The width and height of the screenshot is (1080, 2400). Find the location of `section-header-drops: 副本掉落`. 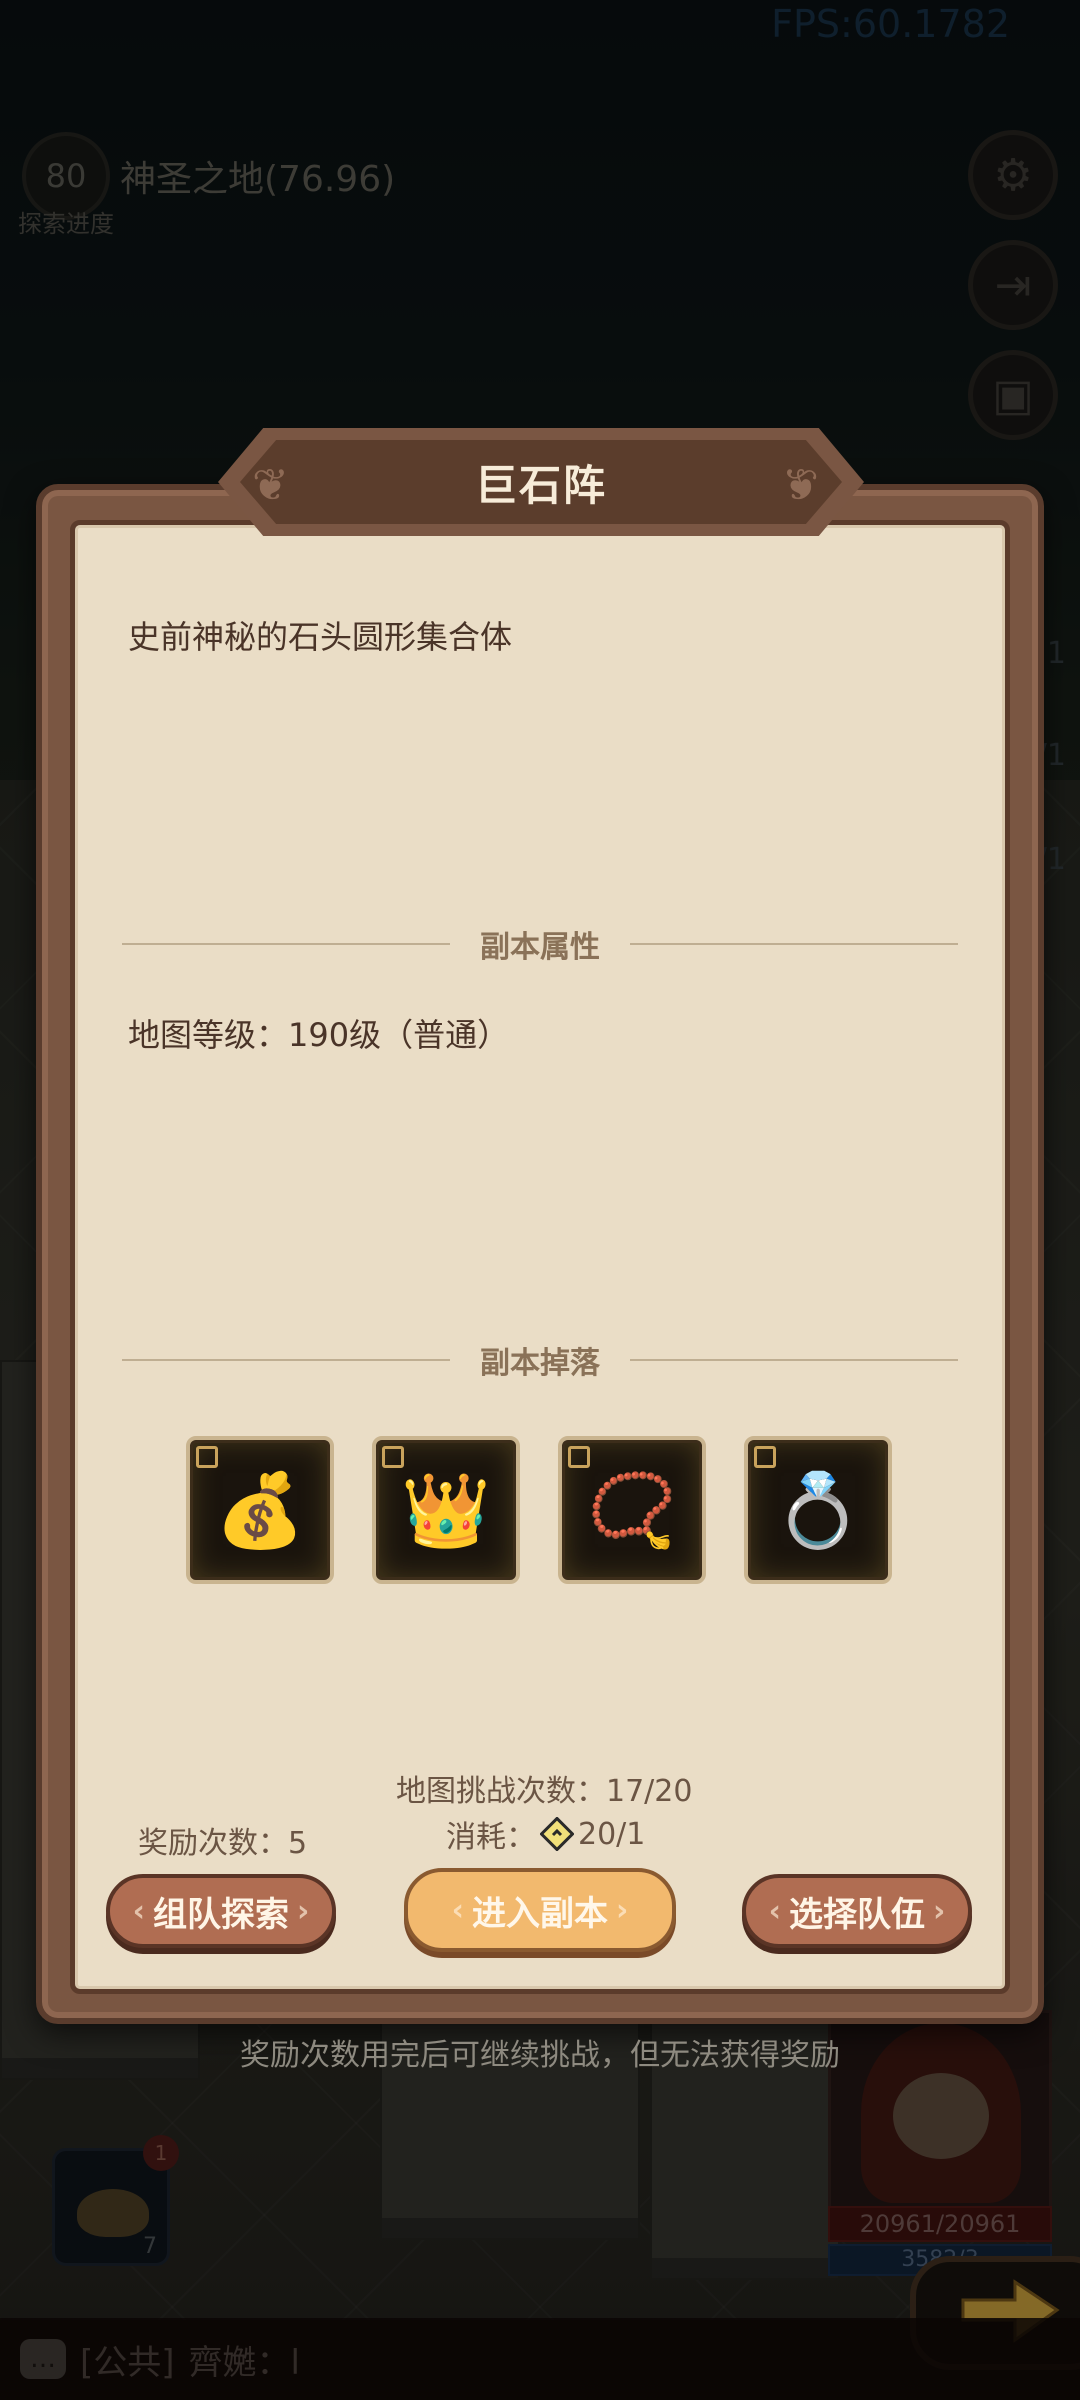

section-header-drops: 副本掉落 is located at coordinates (540, 1360).